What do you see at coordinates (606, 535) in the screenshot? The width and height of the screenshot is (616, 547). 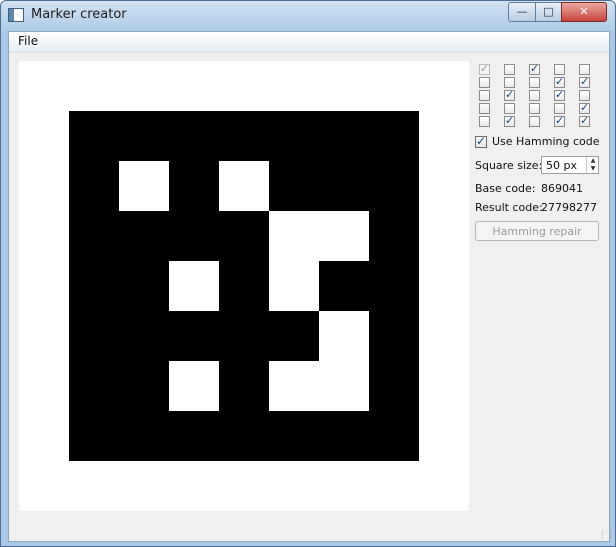 I see `resize-grip-icon: ⋮⋮` at bounding box center [606, 535].